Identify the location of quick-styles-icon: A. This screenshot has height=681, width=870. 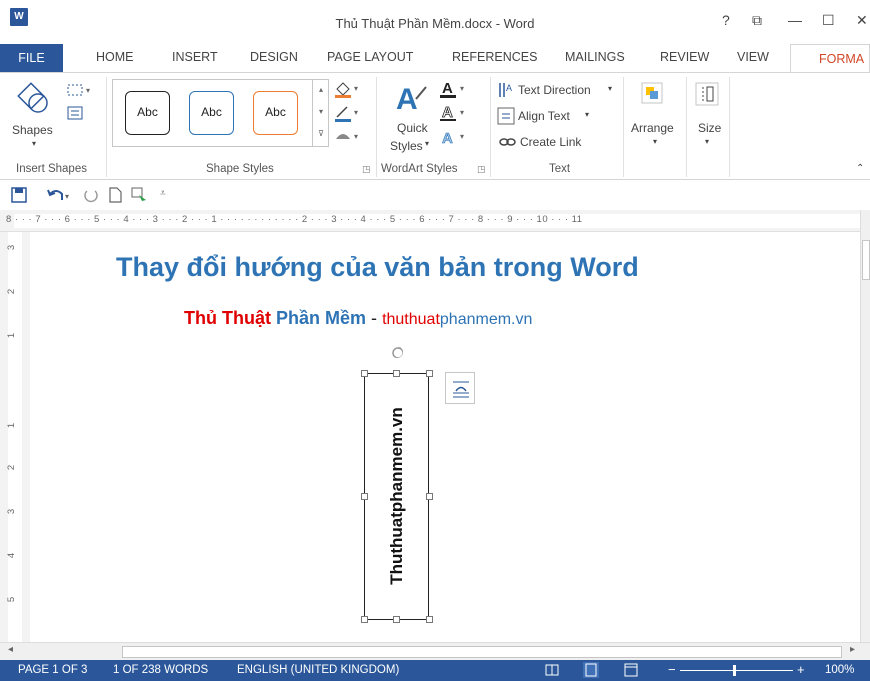
(411, 97).